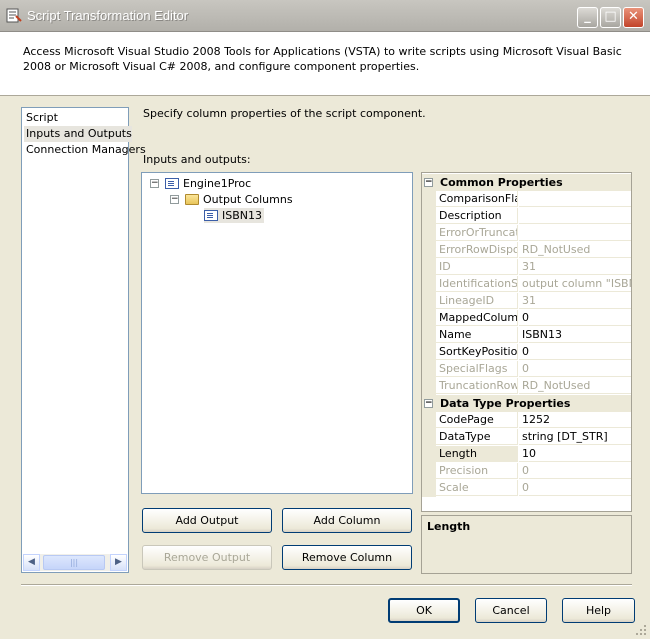 The width and height of the screenshot is (650, 639). I want to click on property-description-panel: Length, so click(526, 544).